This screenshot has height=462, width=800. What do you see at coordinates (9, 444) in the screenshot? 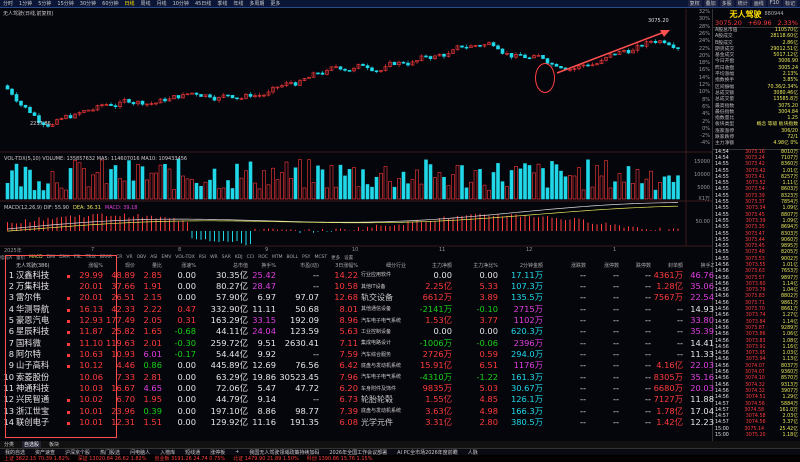
I see `bottom-tab: 分类` at bounding box center [9, 444].